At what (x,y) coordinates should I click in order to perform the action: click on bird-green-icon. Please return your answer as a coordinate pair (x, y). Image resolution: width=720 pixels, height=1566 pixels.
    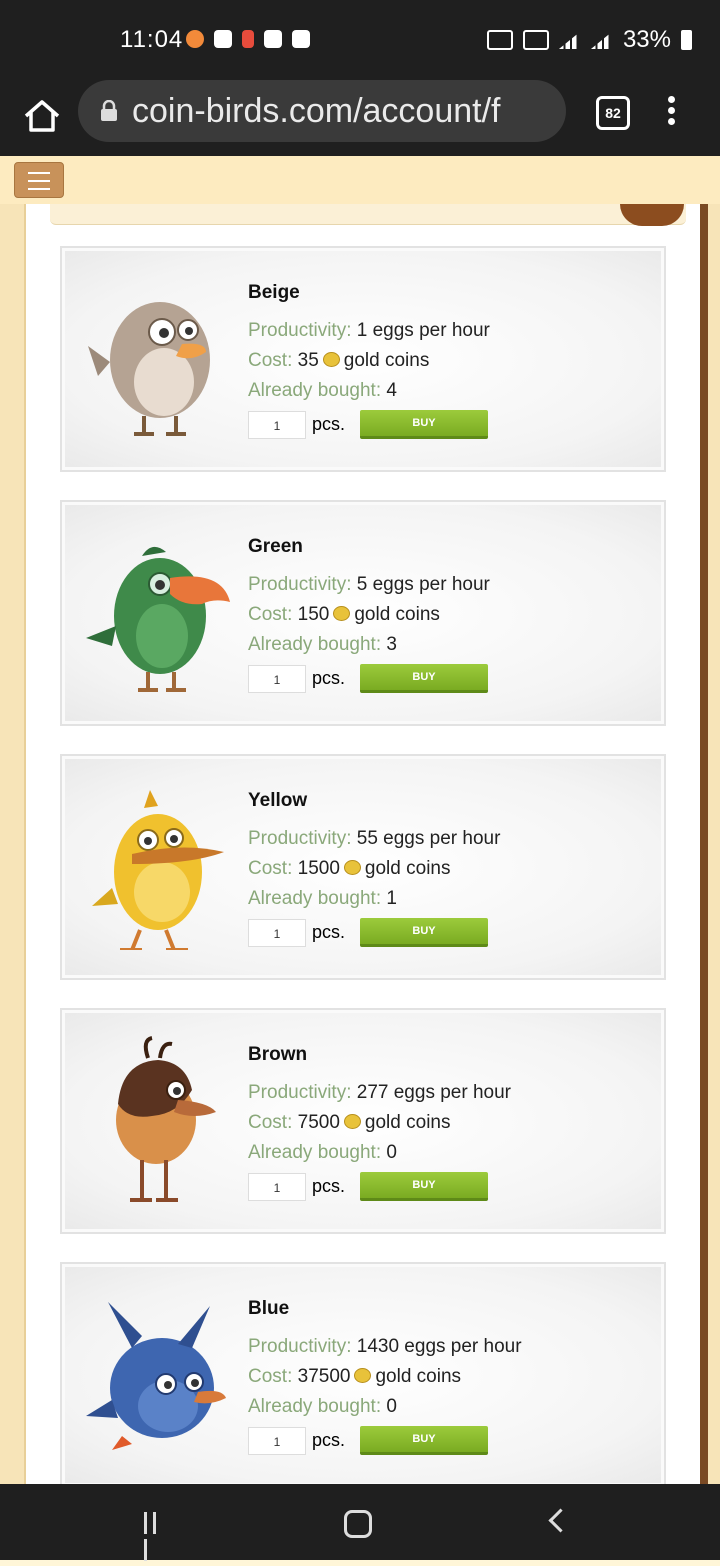
    Looking at the image, I should click on (158, 619).